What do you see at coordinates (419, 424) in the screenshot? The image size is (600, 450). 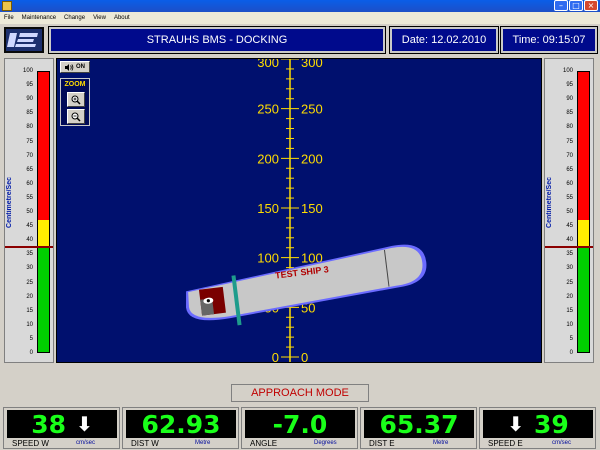 I see `distance-east-value: 65.37` at bounding box center [419, 424].